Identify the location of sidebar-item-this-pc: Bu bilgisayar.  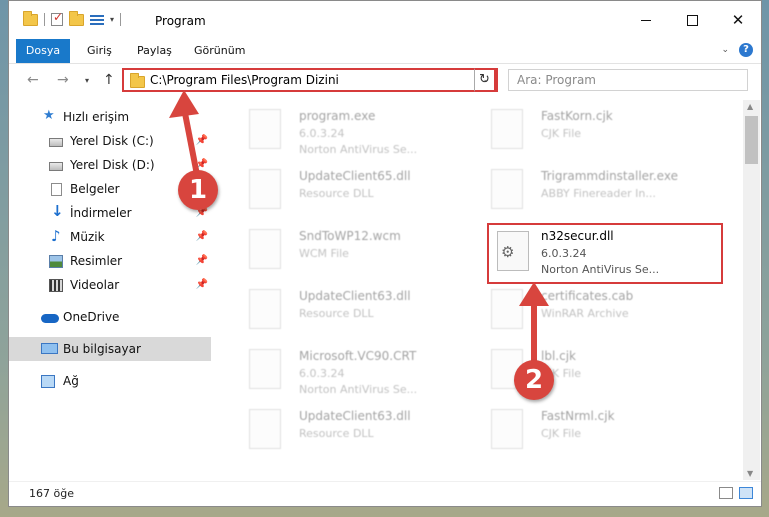
(110, 349).